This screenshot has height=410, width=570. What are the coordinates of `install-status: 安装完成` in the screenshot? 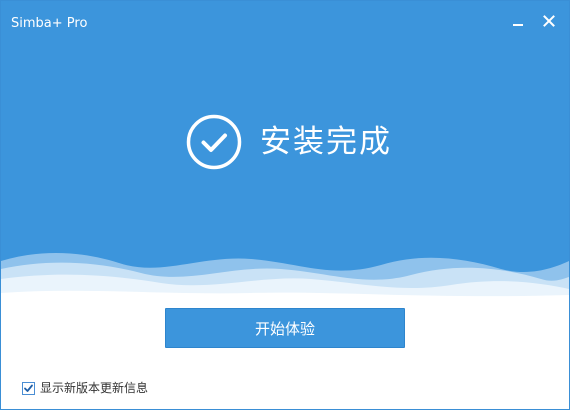 It's located at (289, 142).